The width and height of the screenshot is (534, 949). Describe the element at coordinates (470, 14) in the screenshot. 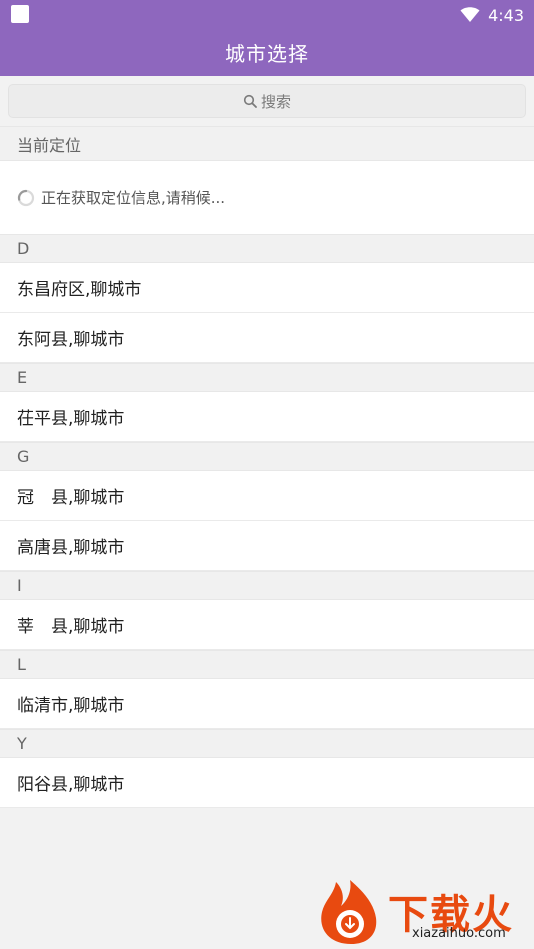

I see `wifi-icon` at that location.